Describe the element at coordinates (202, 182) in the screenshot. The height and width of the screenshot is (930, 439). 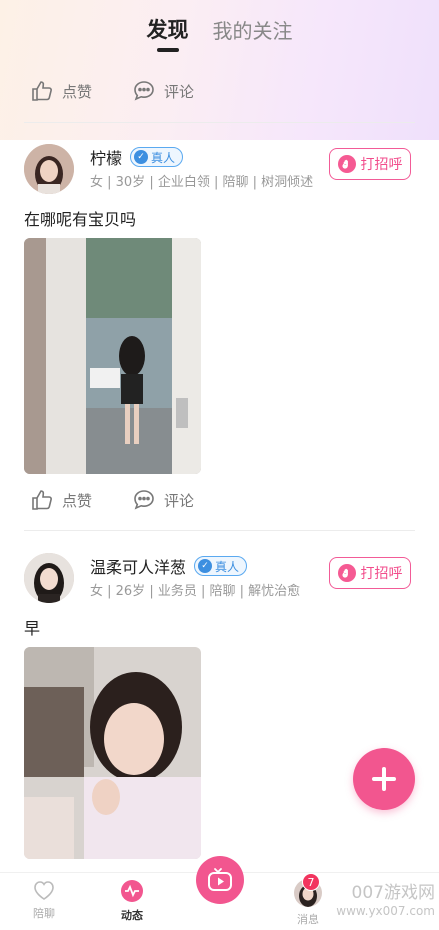
I see `user-tags: 女 | 30岁 | 企业白领 | 陪聊 | 树洞倾述` at that location.